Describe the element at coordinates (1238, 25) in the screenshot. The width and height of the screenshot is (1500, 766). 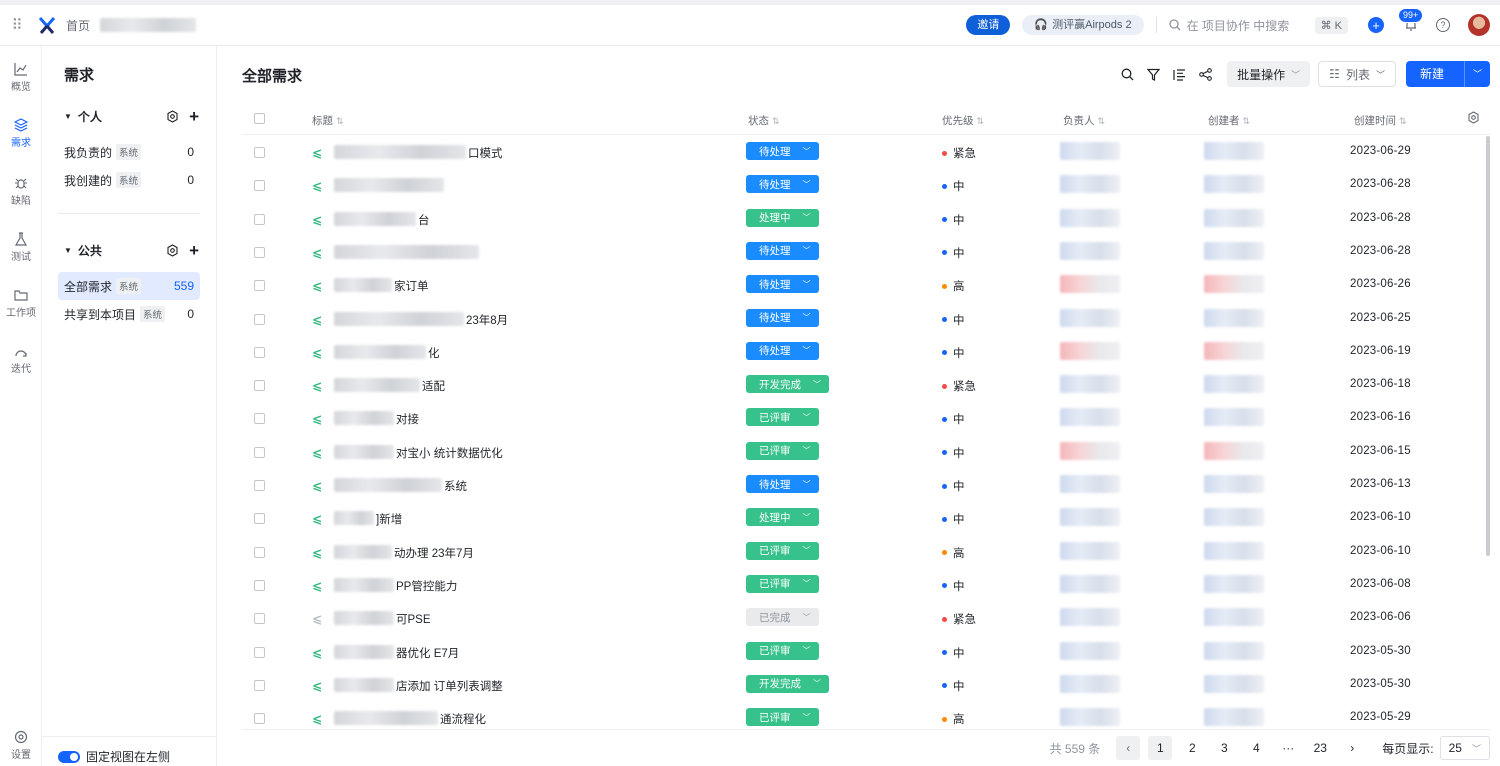
I see `global-search: 在 项目协作 中搜索` at that location.